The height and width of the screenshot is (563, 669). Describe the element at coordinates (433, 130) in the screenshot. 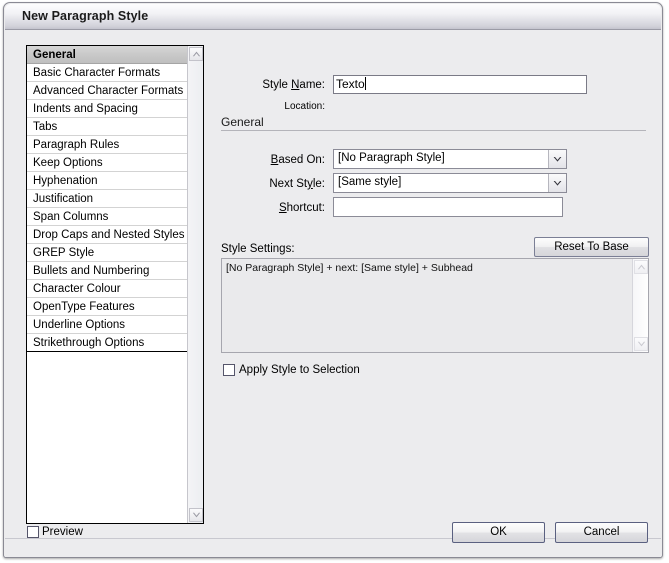

I see `section-divider` at that location.